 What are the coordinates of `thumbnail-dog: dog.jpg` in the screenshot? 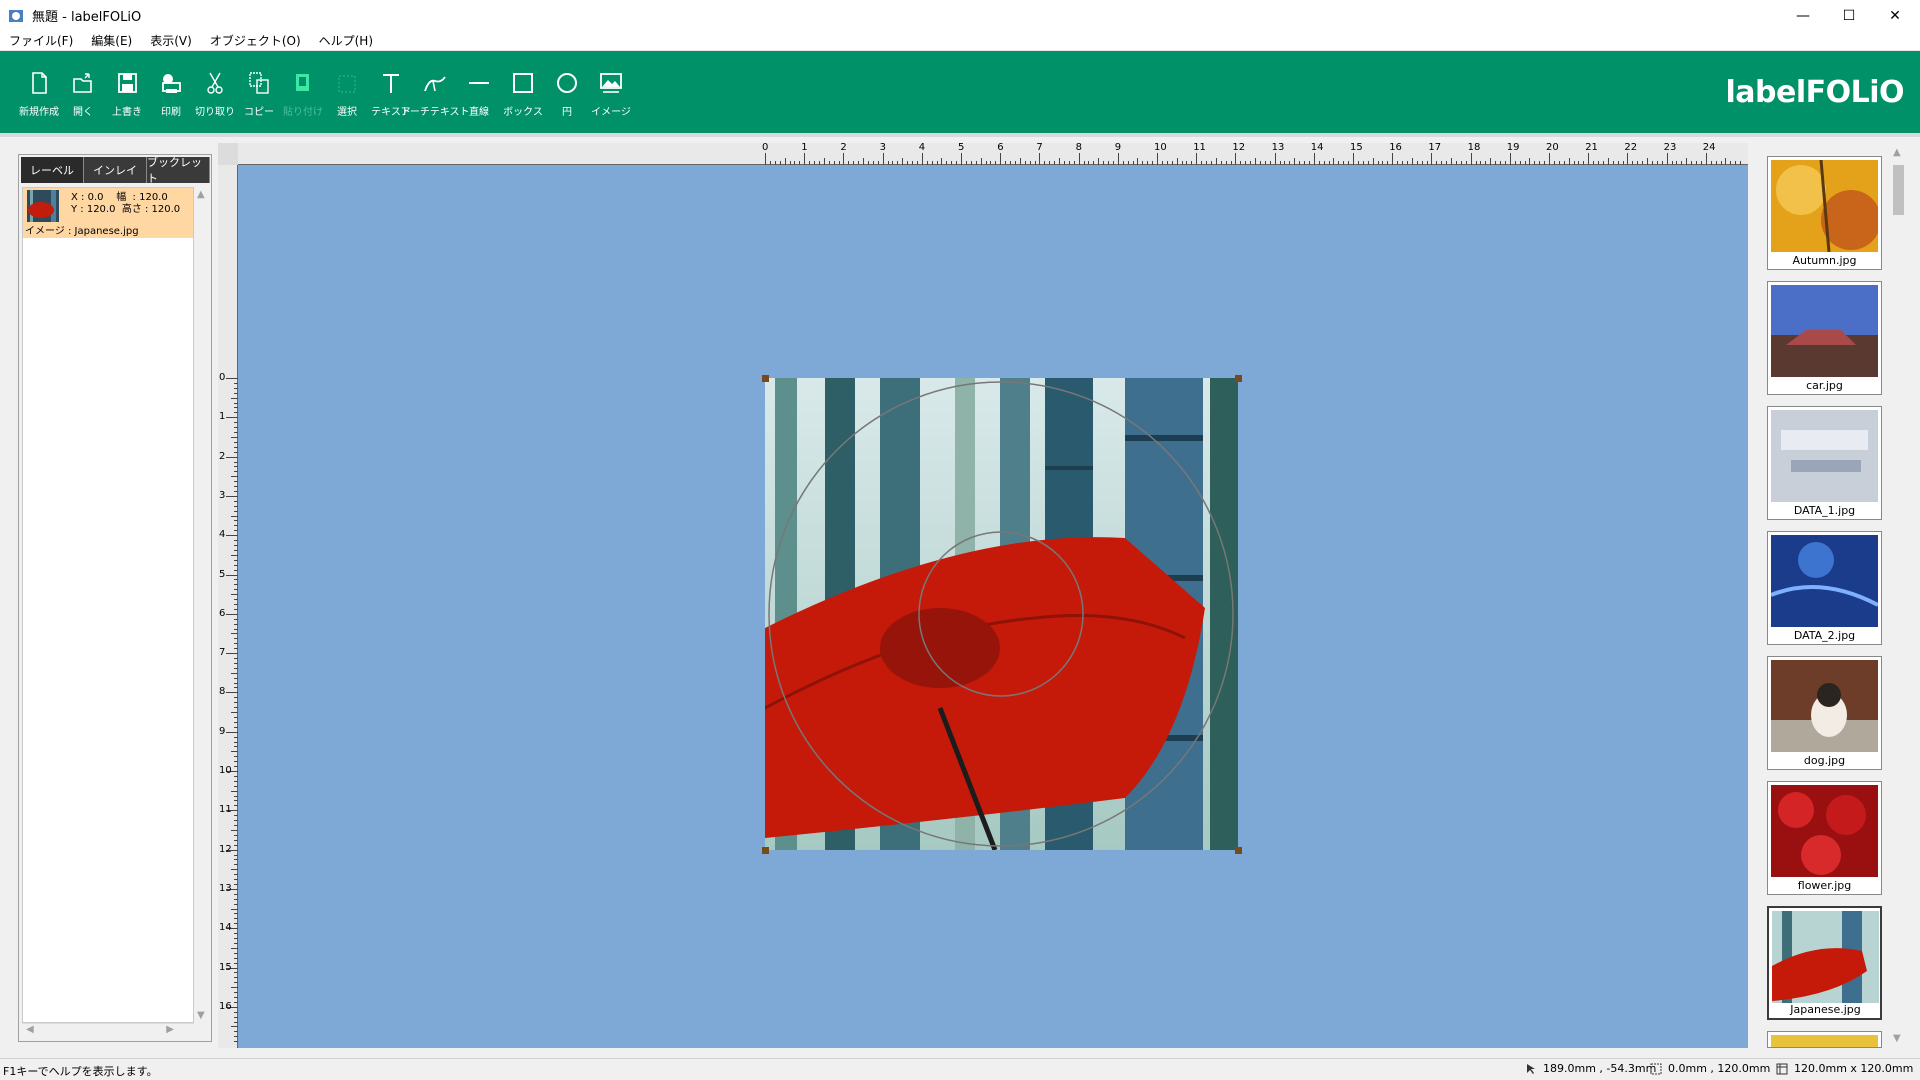 It's located at (1824, 713).